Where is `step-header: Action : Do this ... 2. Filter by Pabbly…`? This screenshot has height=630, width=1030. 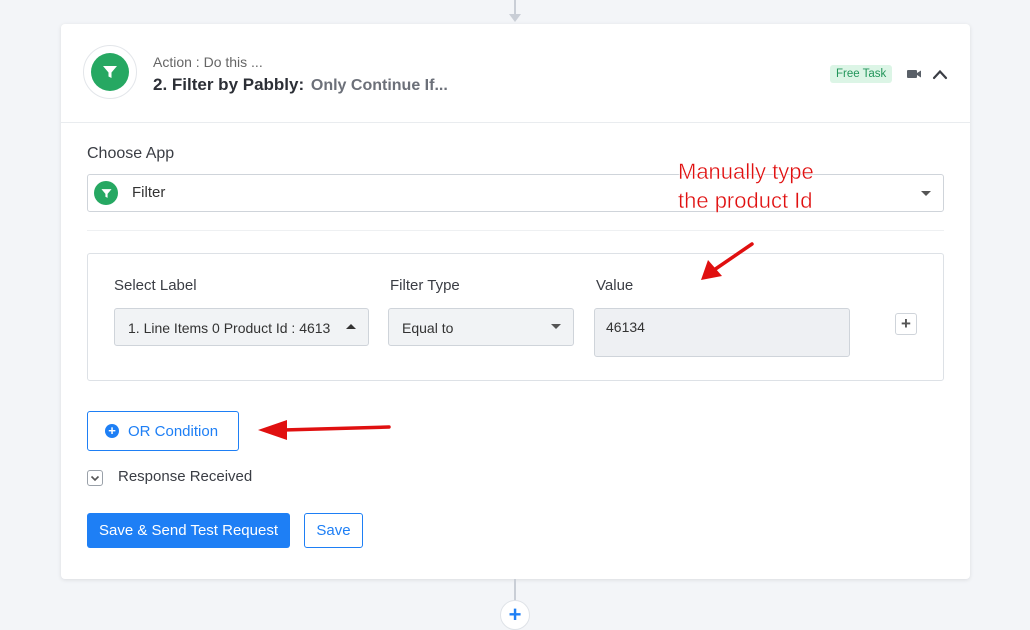 step-header: Action : Do this ... 2. Filter by Pabbly… is located at coordinates (515, 73).